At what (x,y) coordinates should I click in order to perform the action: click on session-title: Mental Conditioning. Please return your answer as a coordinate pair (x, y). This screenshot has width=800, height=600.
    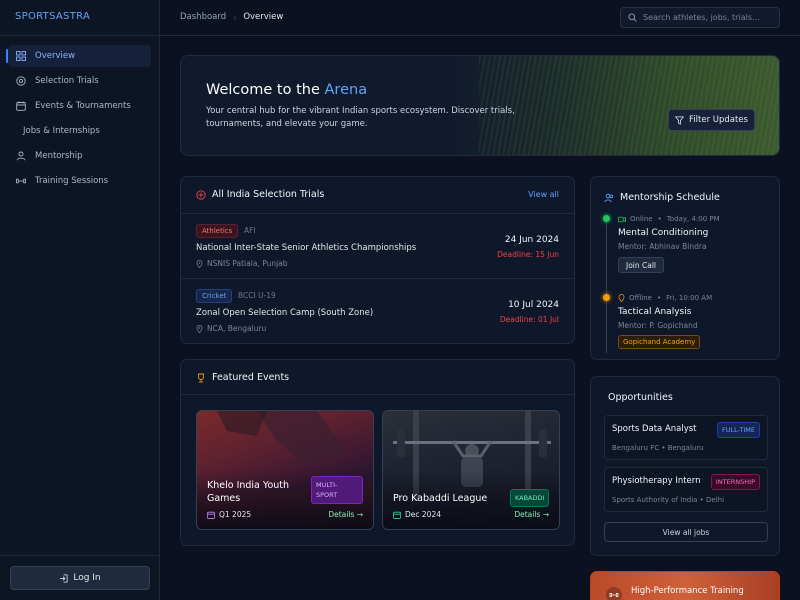
    Looking at the image, I should click on (663, 233).